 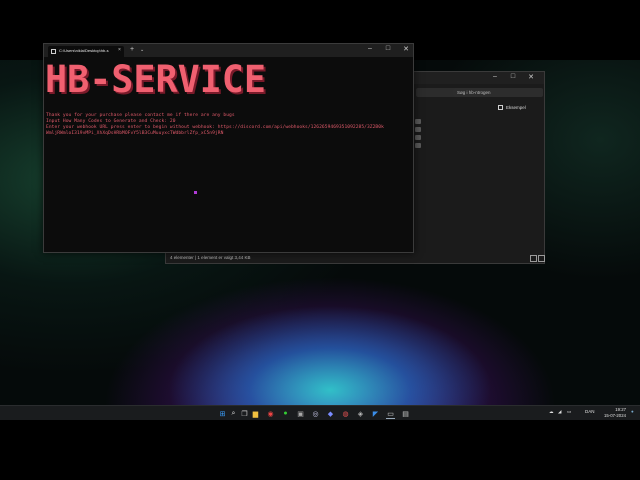 What do you see at coordinates (498, 92) in the screenshot?
I see `explorer-search-input: Søg i hb-ntrogen` at bounding box center [498, 92].